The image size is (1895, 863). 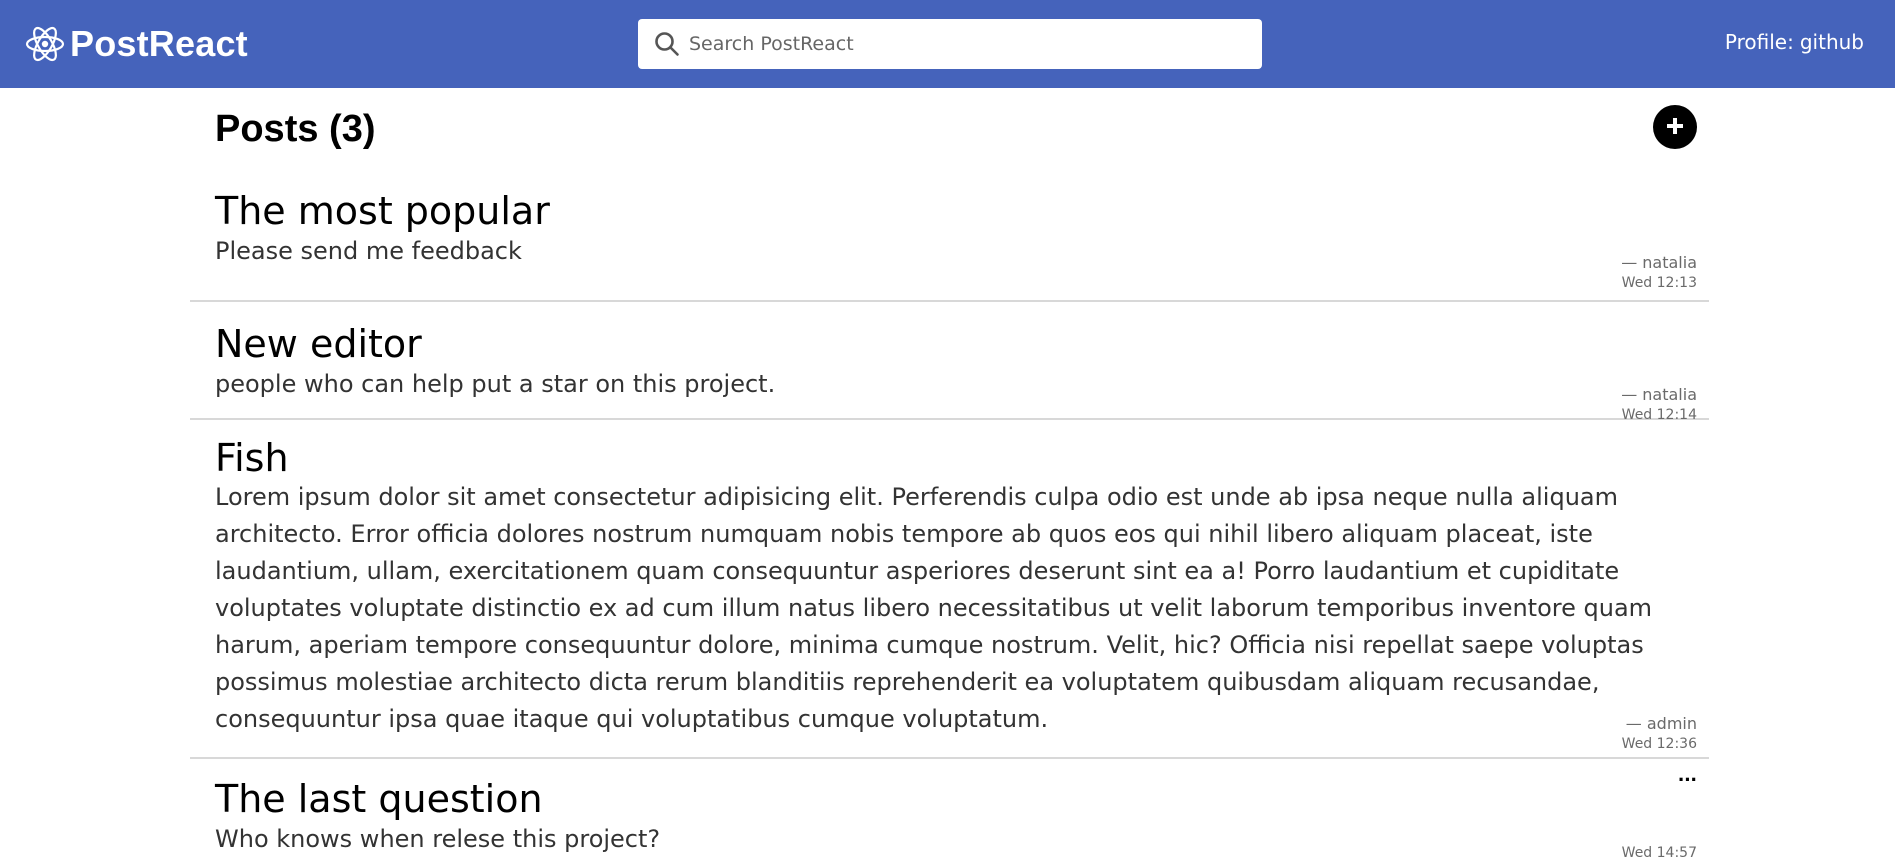 I want to click on post-body: Who knows when relese this project?, so click(x=438, y=839).